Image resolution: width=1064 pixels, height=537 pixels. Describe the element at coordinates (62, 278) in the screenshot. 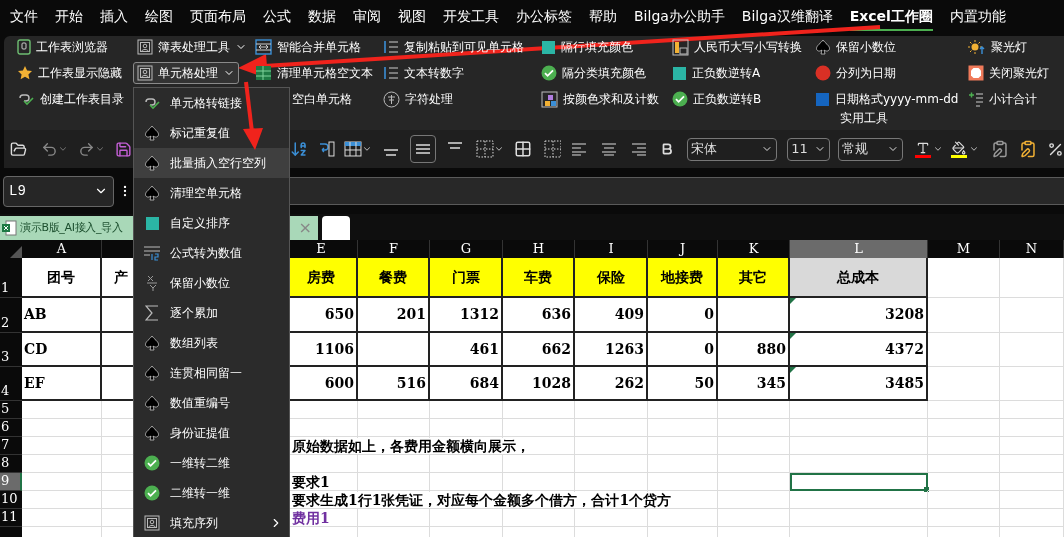

I see `table-cell: 团号` at that location.